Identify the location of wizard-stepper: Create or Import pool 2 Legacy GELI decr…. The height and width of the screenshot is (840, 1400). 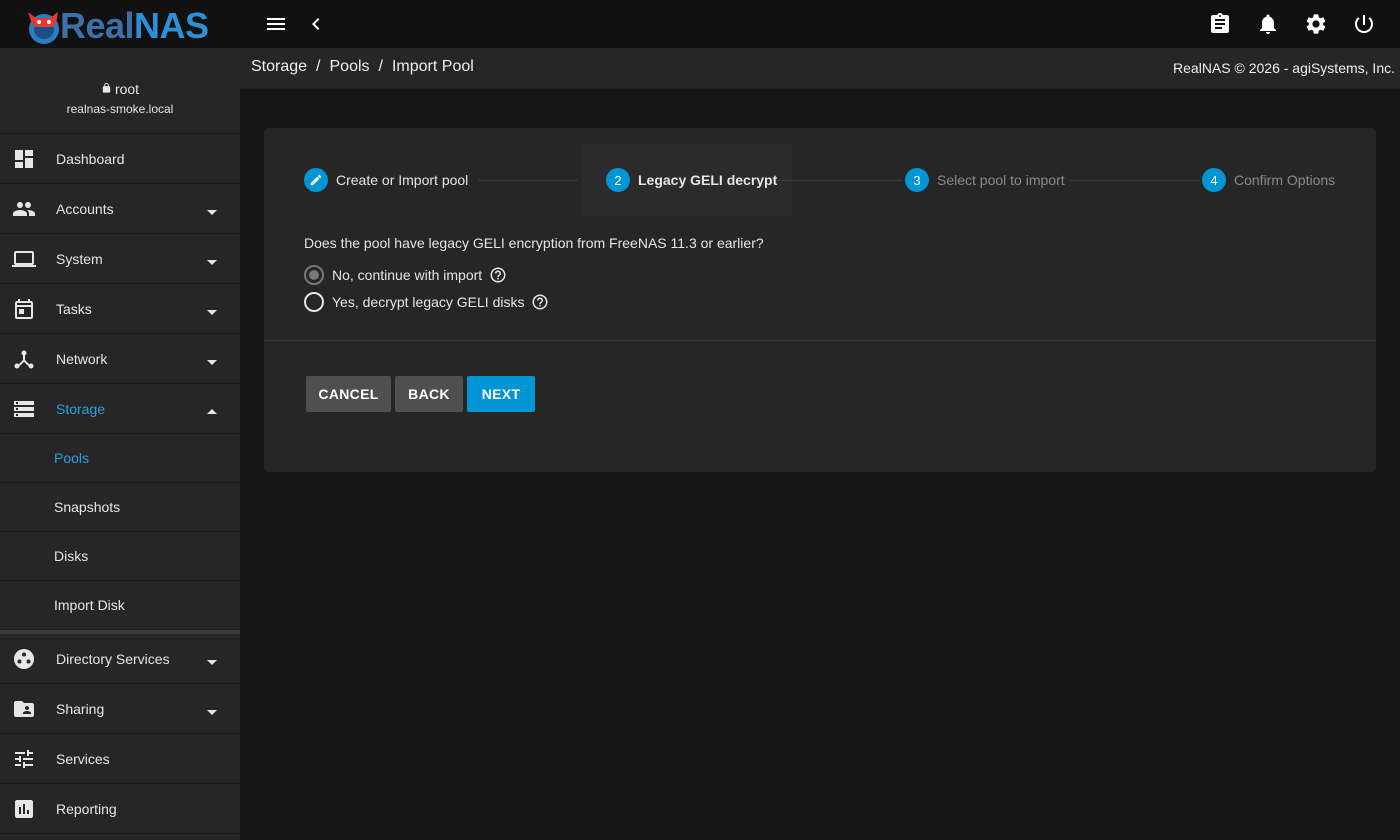
(820, 178).